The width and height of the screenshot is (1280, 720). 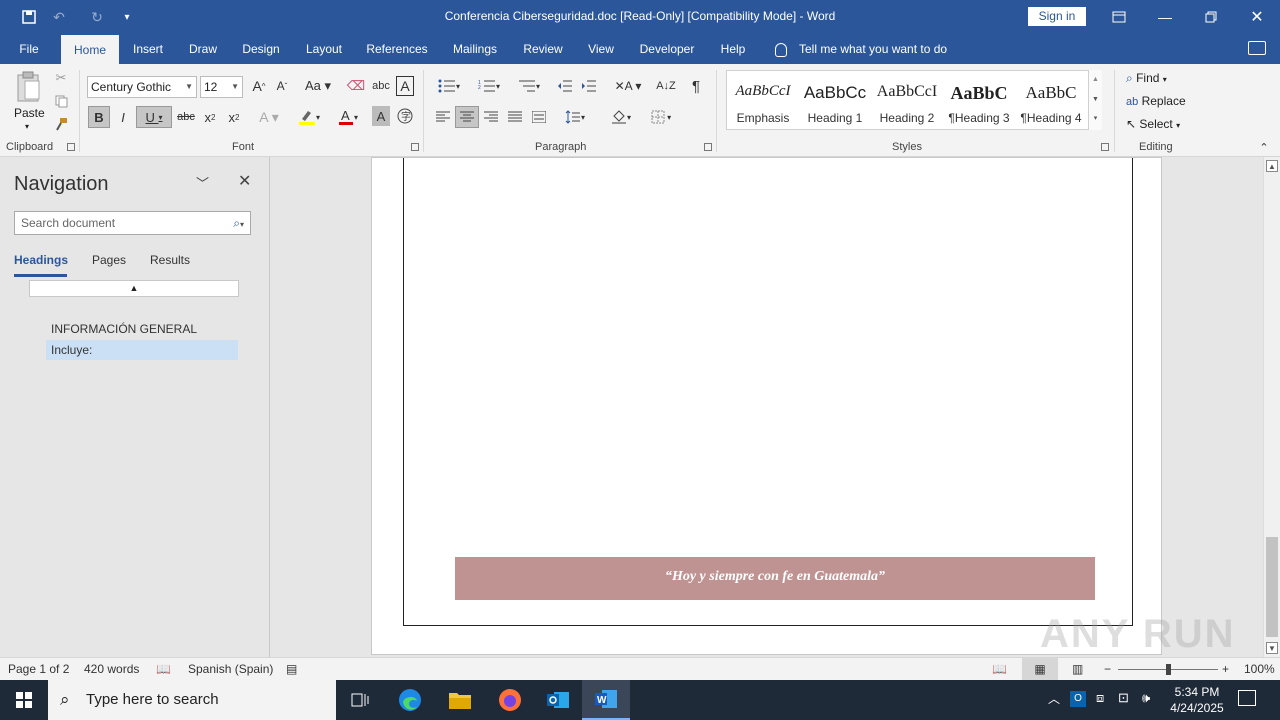 What do you see at coordinates (661, 117) in the screenshot?
I see `borders-icon: ▾` at bounding box center [661, 117].